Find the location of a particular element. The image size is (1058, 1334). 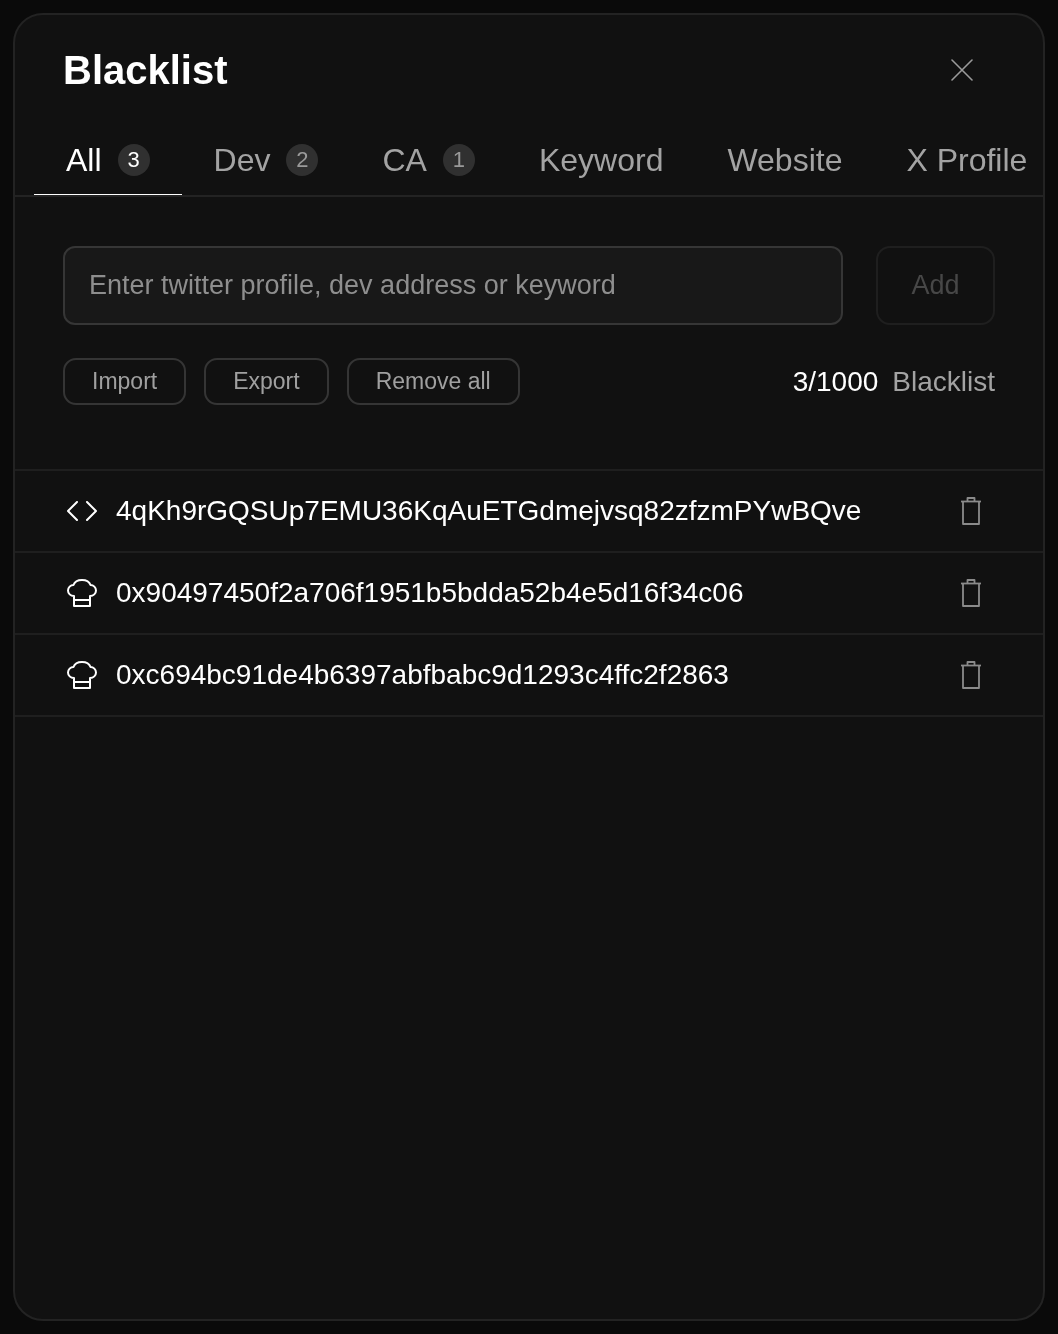

filter-tab: X Profile is located at coordinates (958, 160).